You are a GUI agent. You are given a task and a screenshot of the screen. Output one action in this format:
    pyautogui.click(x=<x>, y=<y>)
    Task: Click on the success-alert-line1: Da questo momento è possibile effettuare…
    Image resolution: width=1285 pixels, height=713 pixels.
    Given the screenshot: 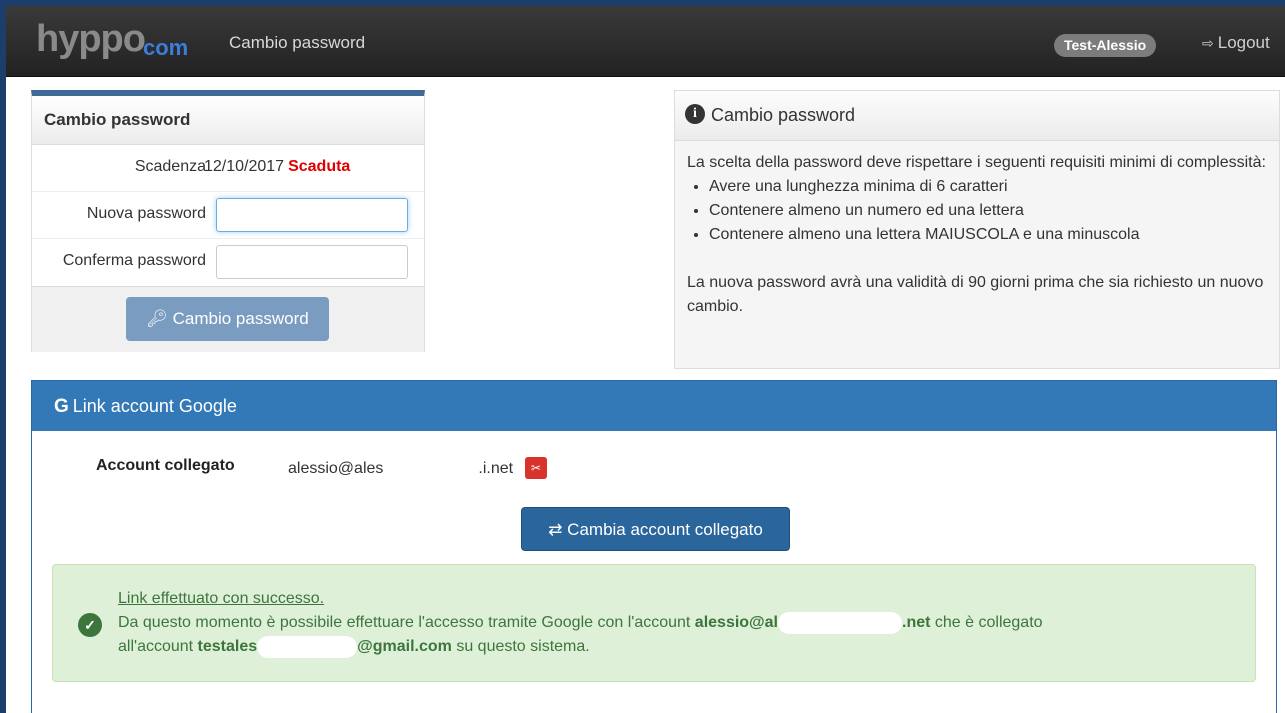 What is the action you would take?
    pyautogui.click(x=678, y=623)
    